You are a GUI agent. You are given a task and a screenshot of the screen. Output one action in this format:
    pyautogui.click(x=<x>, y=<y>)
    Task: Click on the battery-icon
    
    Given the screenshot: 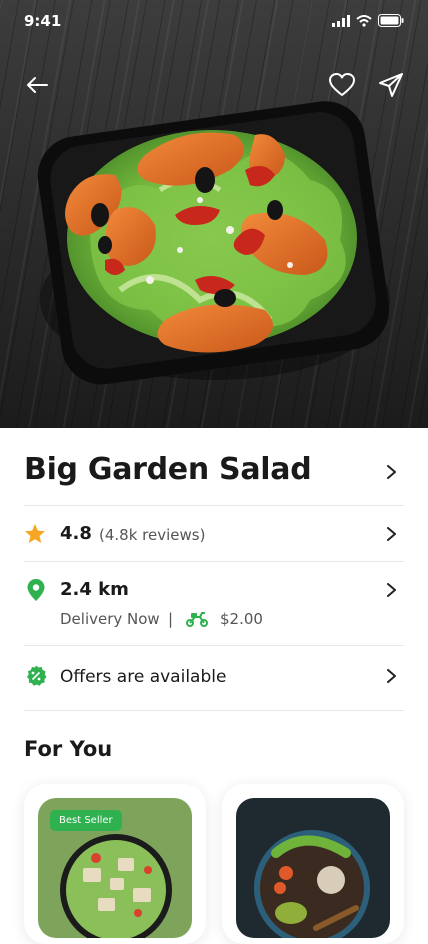 What is the action you would take?
    pyautogui.click(x=391, y=20)
    